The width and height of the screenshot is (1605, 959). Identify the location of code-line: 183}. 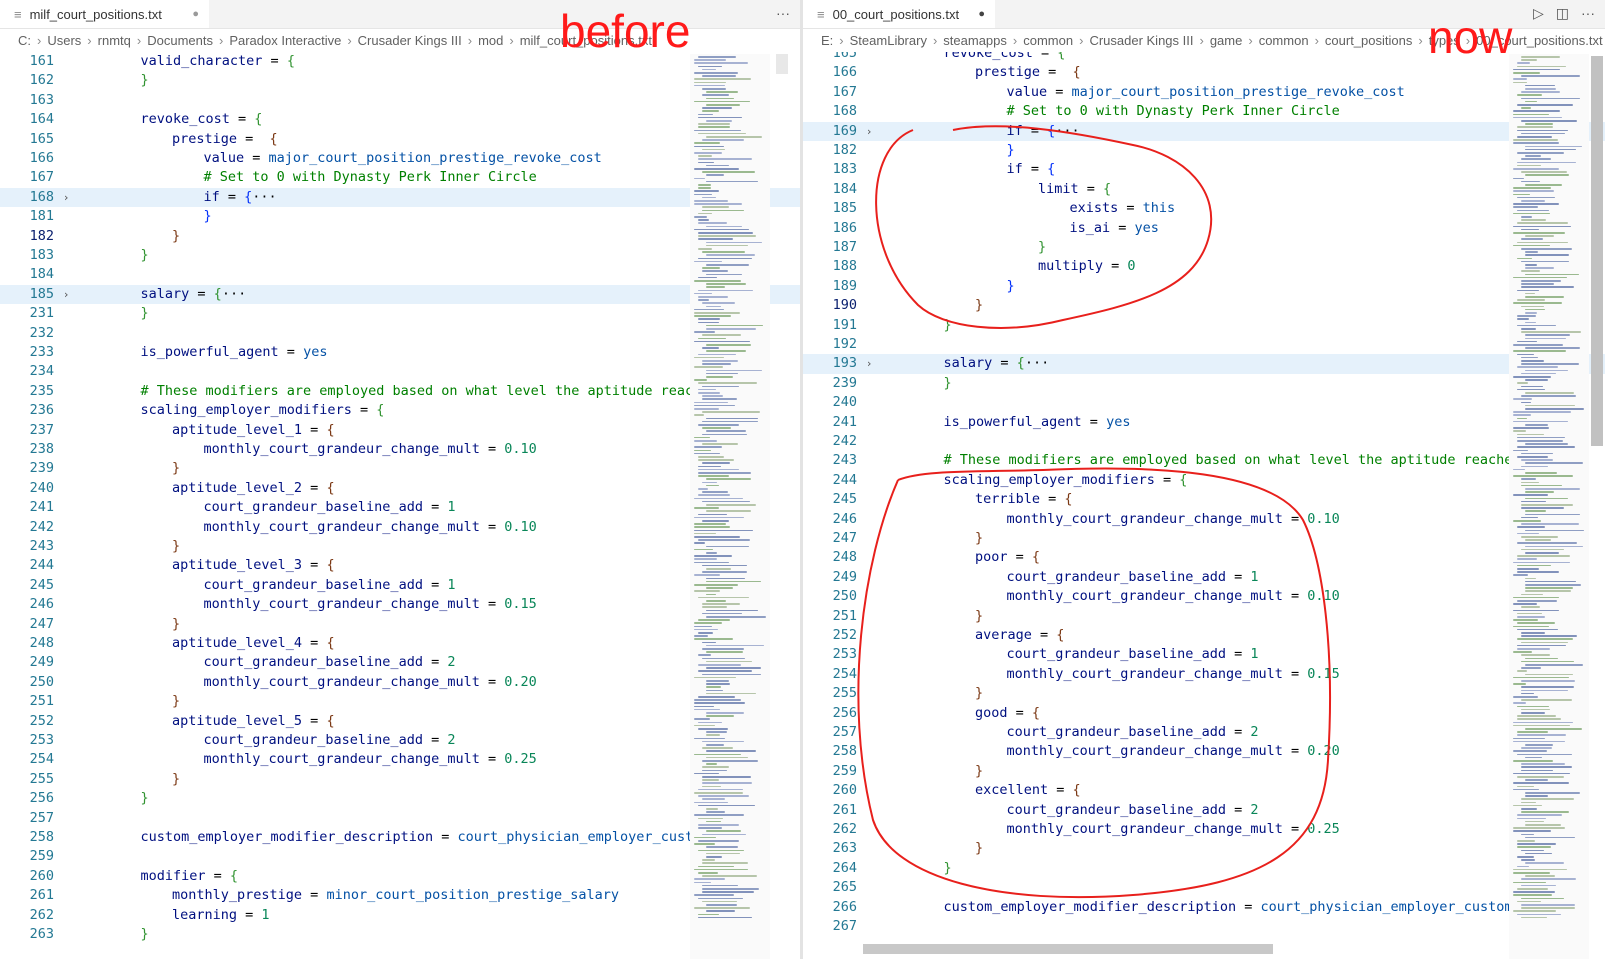
(400, 255).